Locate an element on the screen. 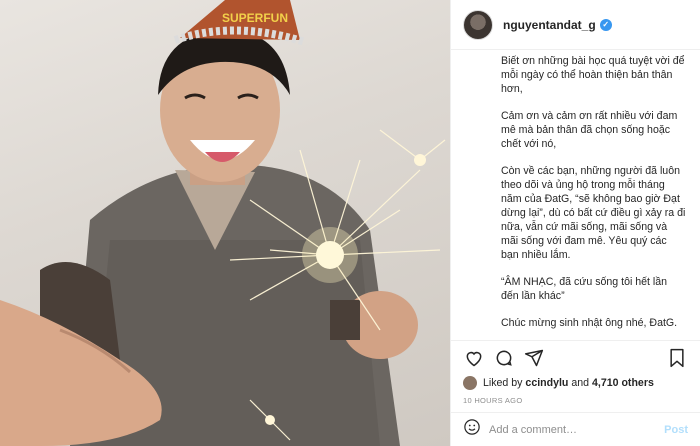 This screenshot has width=700, height=446. liker-avatar is located at coordinates (470, 383).